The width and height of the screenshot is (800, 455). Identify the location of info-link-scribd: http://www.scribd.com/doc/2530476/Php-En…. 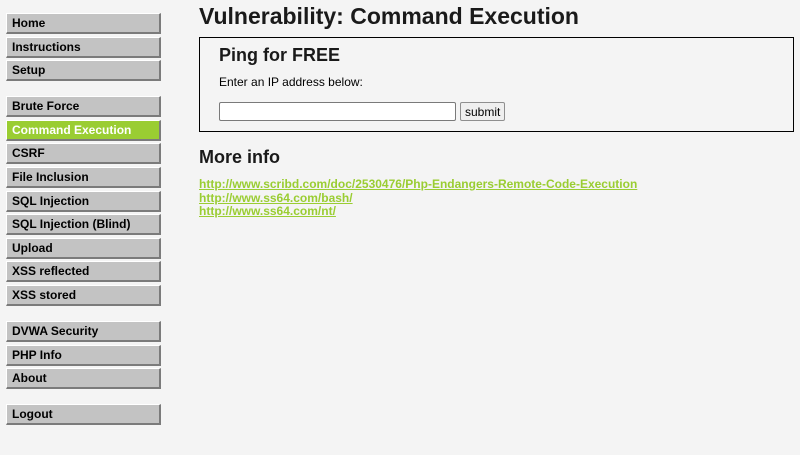
(496, 184).